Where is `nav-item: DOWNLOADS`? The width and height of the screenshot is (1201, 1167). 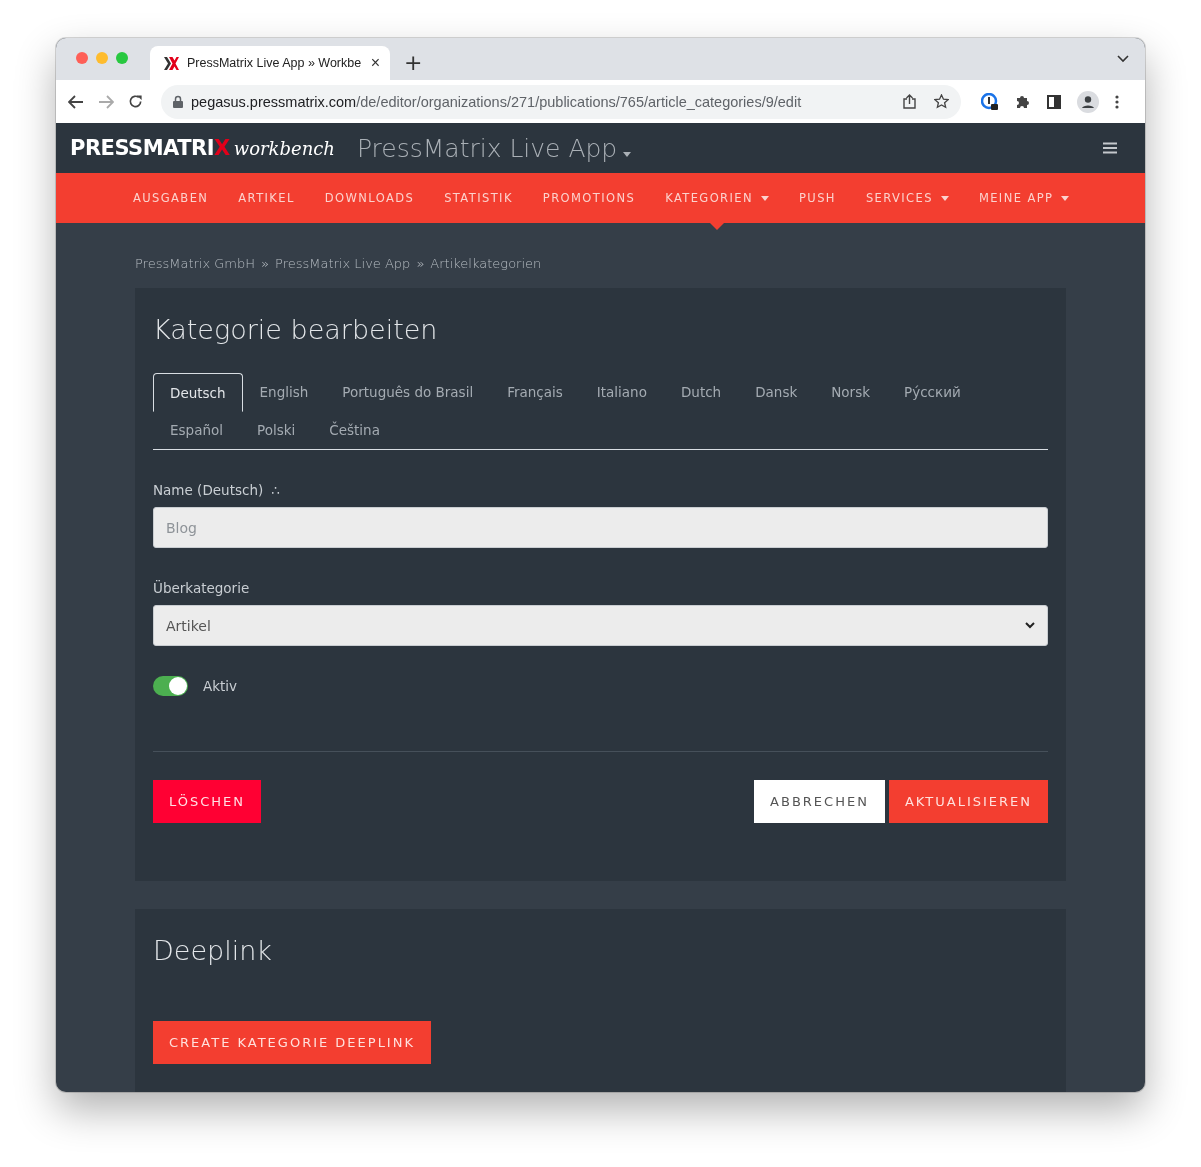 nav-item: DOWNLOADS is located at coordinates (369, 198).